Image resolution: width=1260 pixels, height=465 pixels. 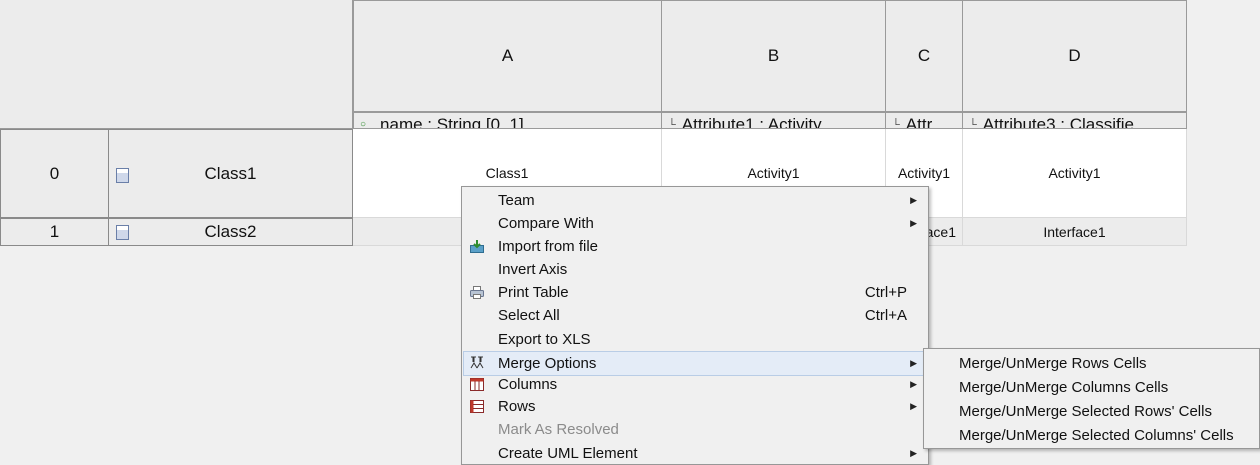 I want to click on cell-value: Class1, so click(x=507, y=173).